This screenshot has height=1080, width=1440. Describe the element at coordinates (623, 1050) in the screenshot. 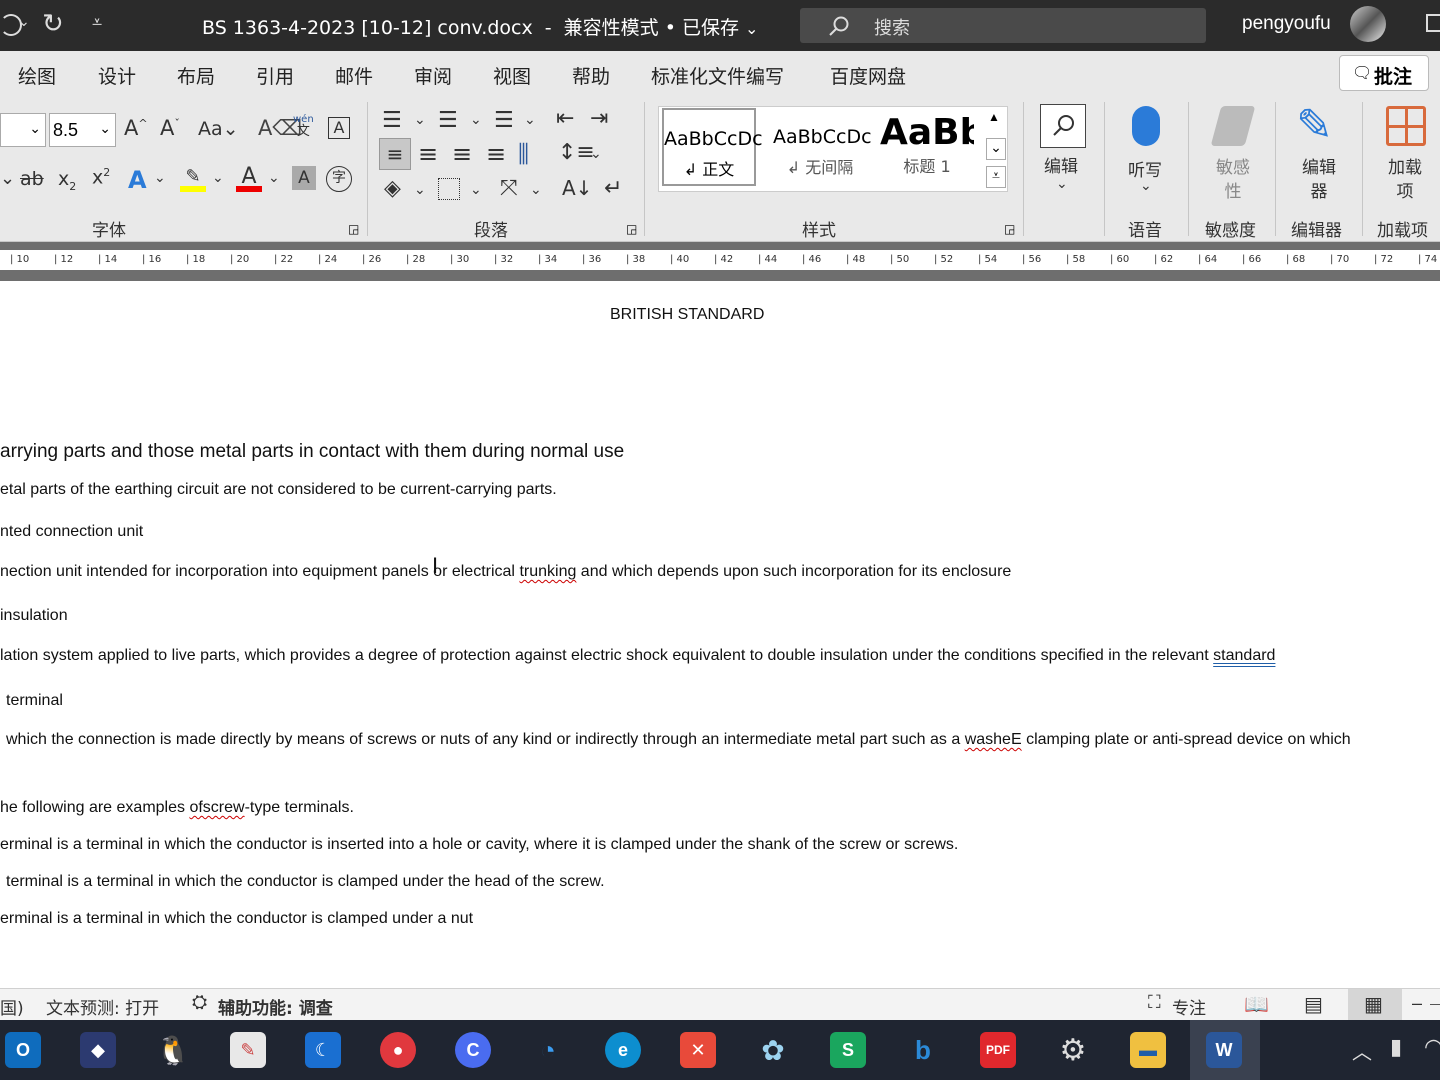

I see `edge-icon: e` at that location.